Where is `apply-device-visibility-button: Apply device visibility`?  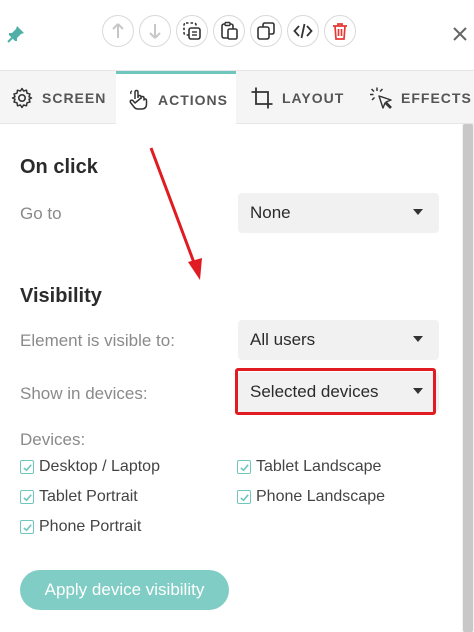 apply-device-visibility-button: Apply device visibility is located at coordinates (124, 590).